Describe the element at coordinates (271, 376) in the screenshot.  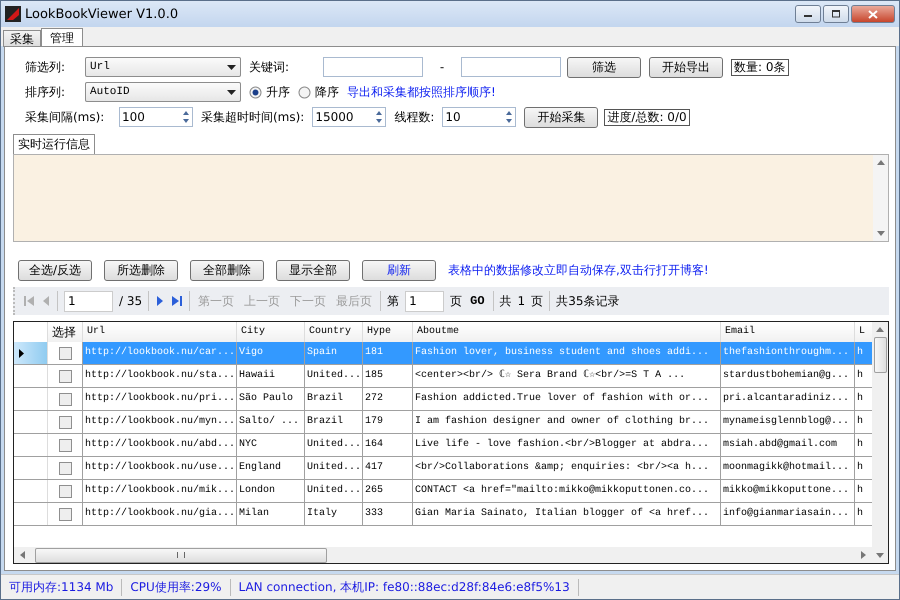
I see `table-cell: Hawaii` at that location.